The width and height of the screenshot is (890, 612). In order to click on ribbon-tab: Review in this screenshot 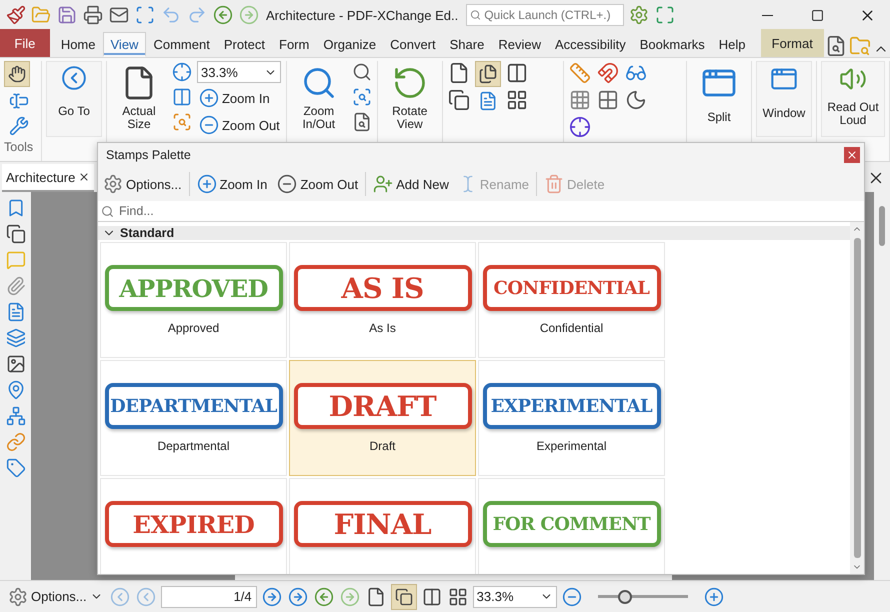, I will do `click(519, 44)`.